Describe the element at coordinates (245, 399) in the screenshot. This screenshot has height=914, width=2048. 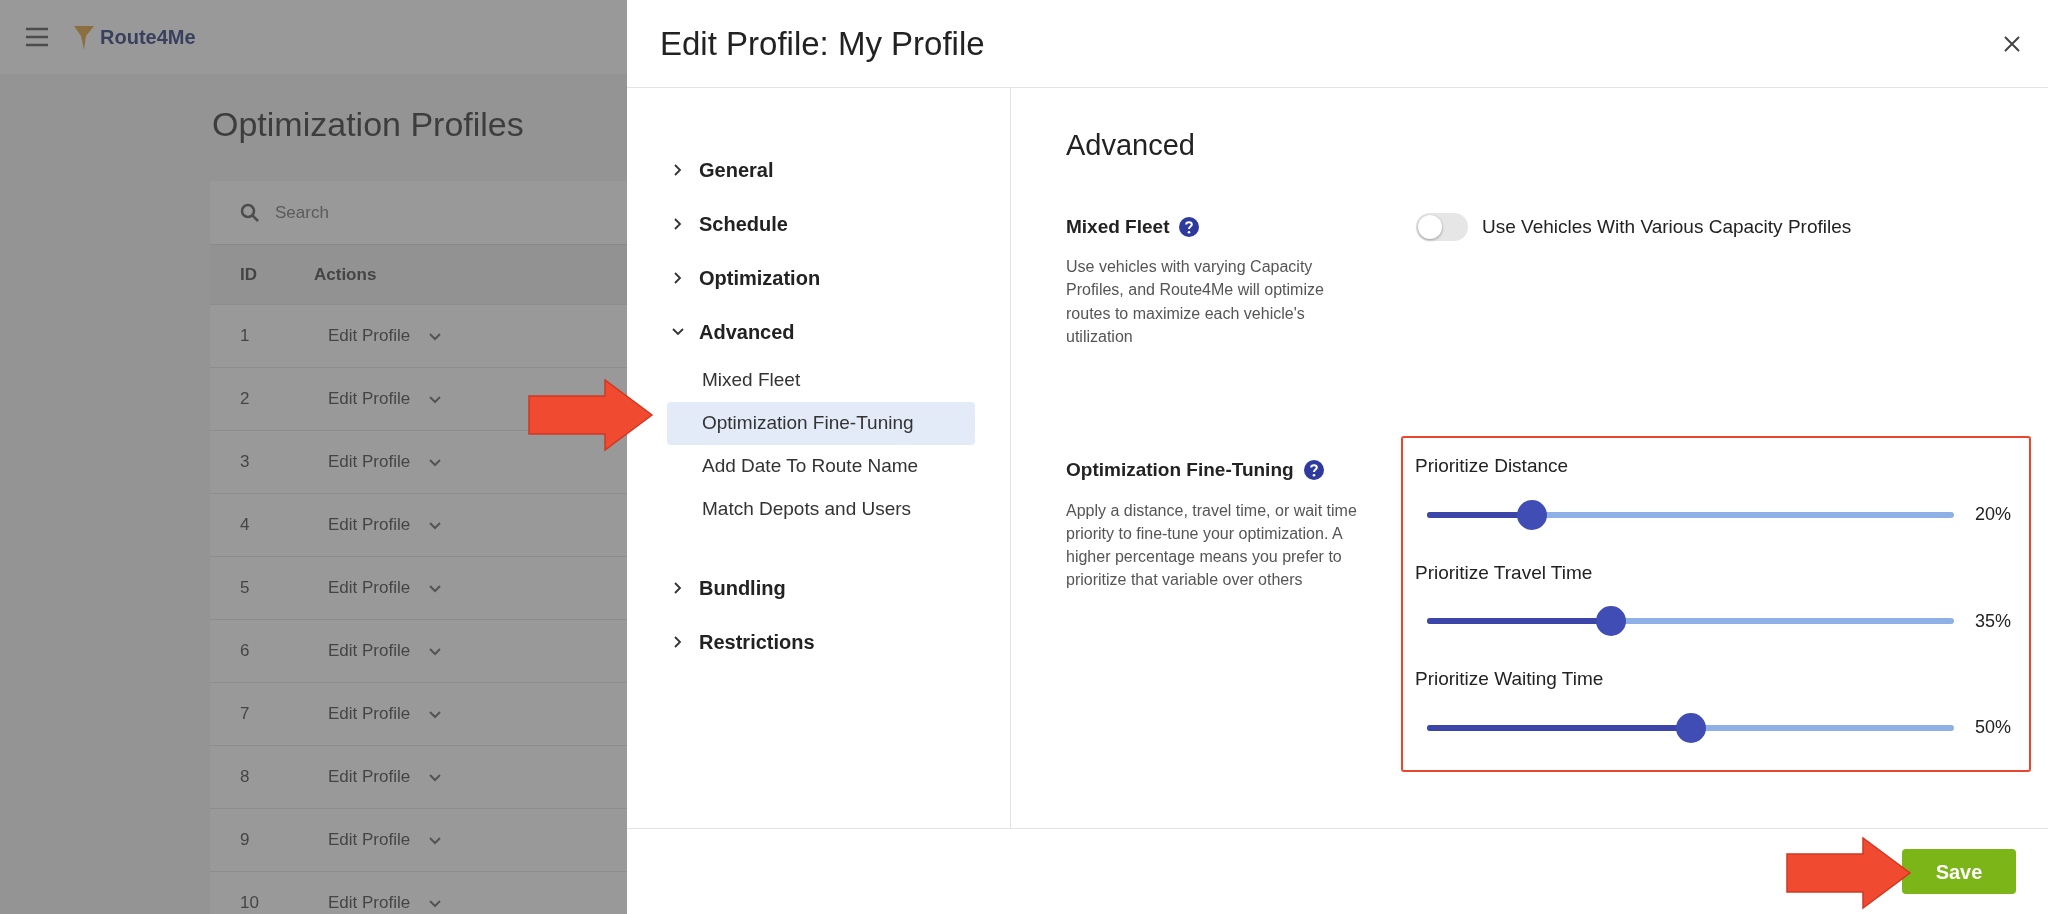
I see `table-cell-text: 2` at that location.